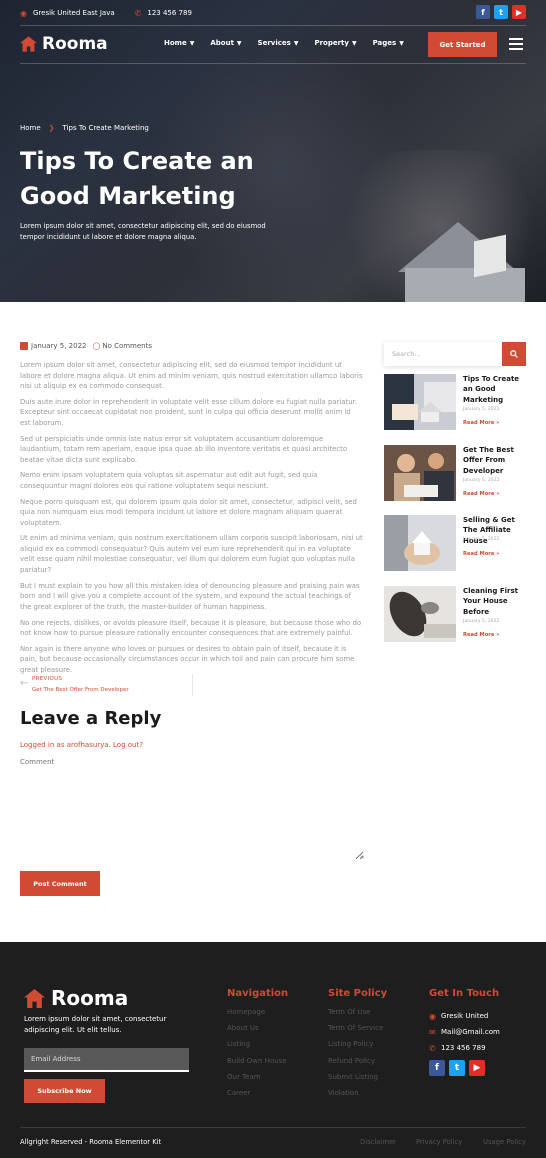 Image resolution: width=546 pixels, height=1158 pixels. What do you see at coordinates (122, 346) in the screenshot?
I see `post-comments: ◯ No Comments` at bounding box center [122, 346].